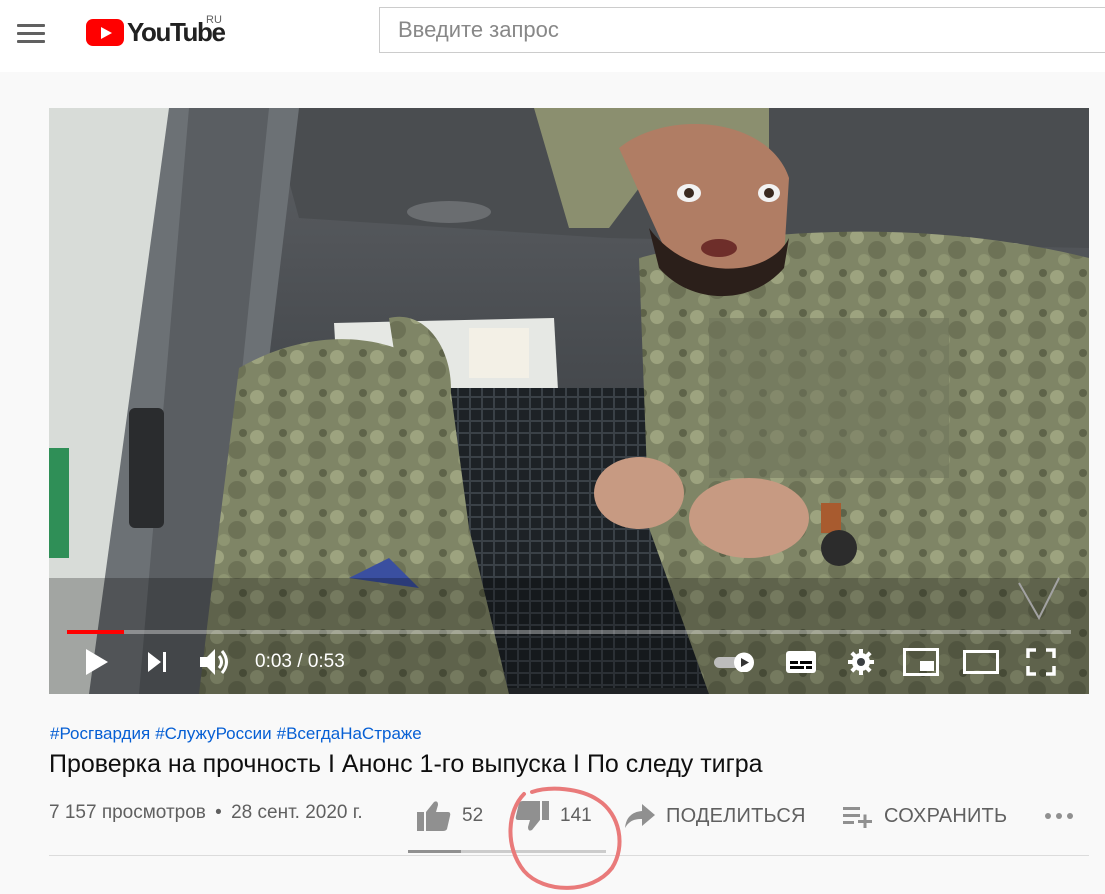  I want to click on like-count: 52, so click(473, 815).